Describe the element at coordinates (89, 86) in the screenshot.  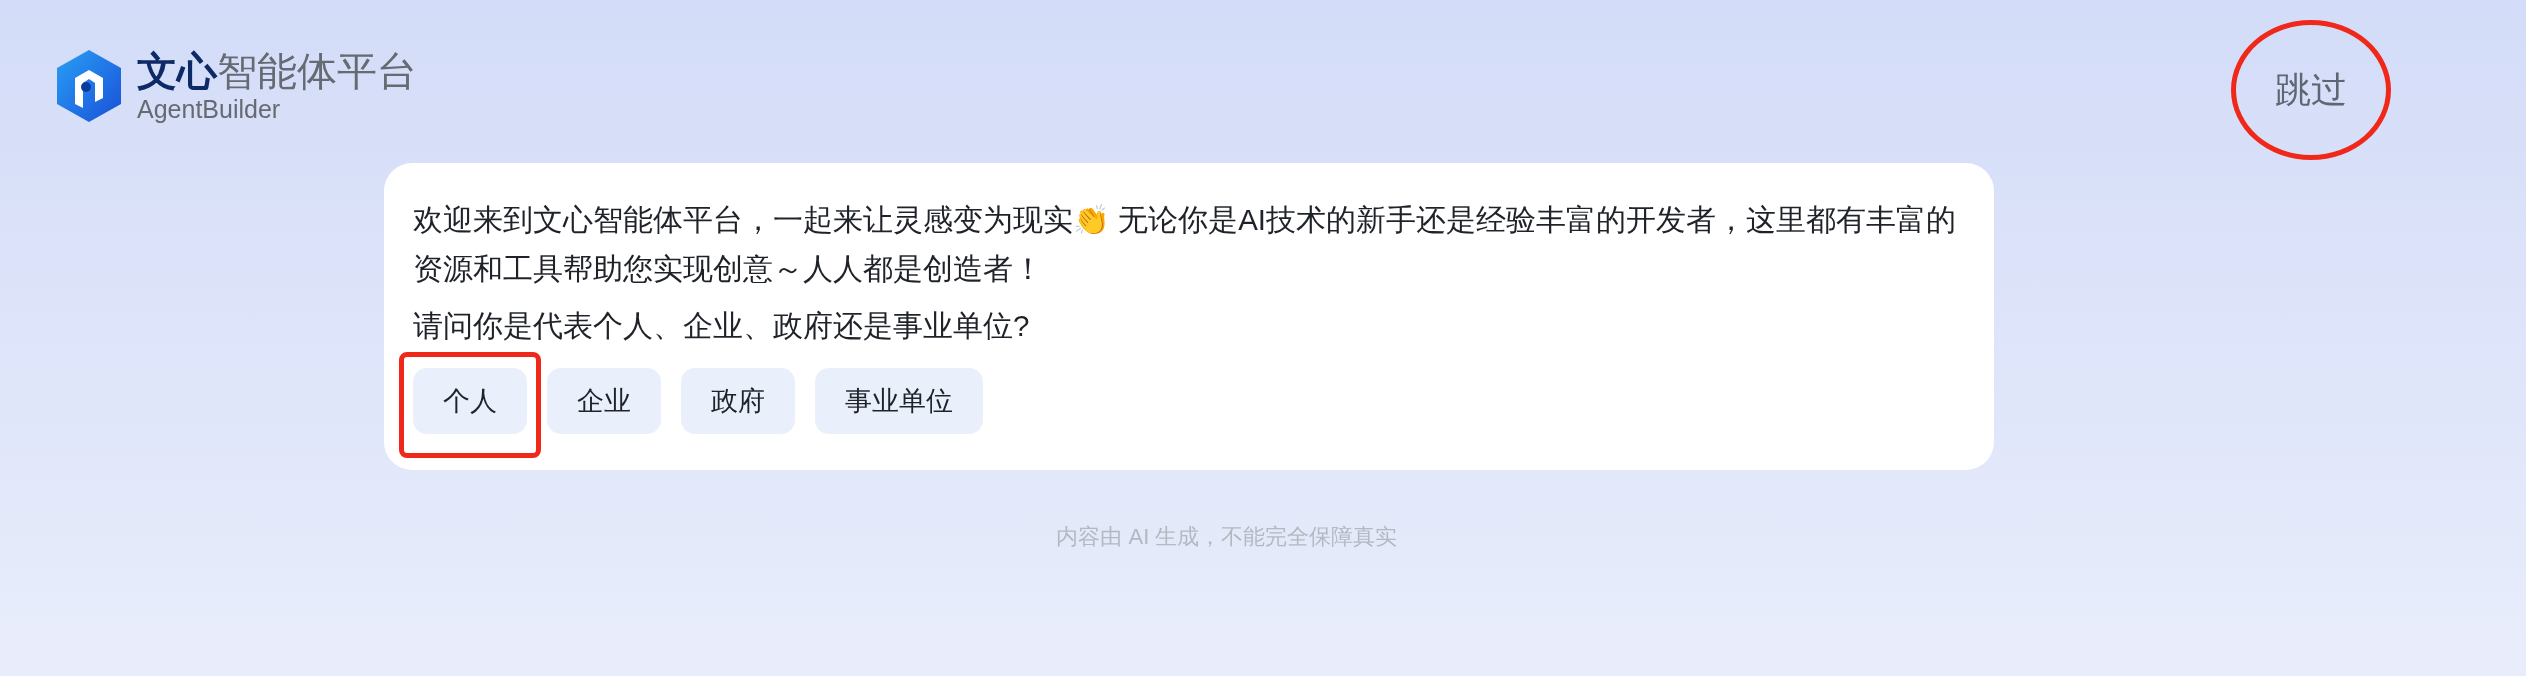
I see `logo-icon` at that location.